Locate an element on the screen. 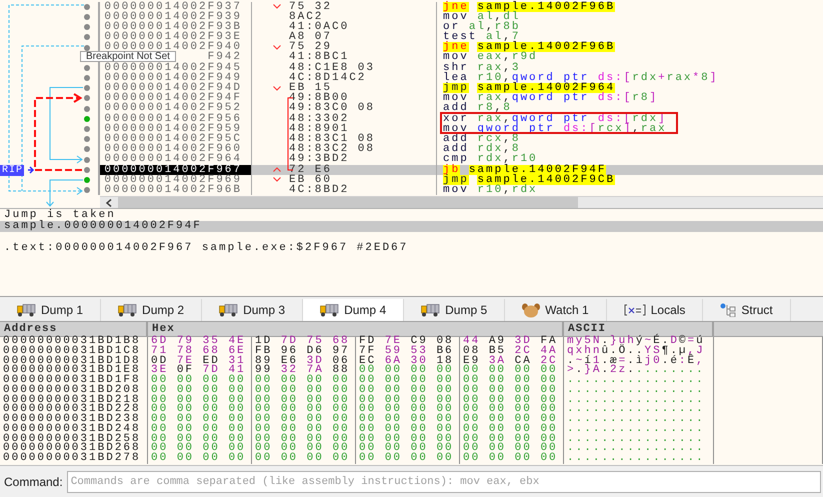  bytes-text: 49:3BD2 is located at coordinates (319, 159).